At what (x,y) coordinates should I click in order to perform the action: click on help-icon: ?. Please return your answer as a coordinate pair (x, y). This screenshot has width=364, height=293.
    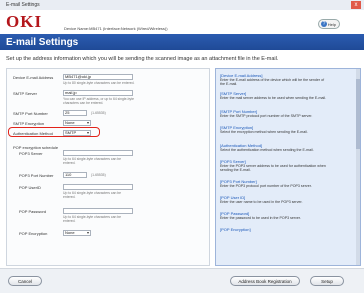
    Looking at the image, I should click on (324, 24).